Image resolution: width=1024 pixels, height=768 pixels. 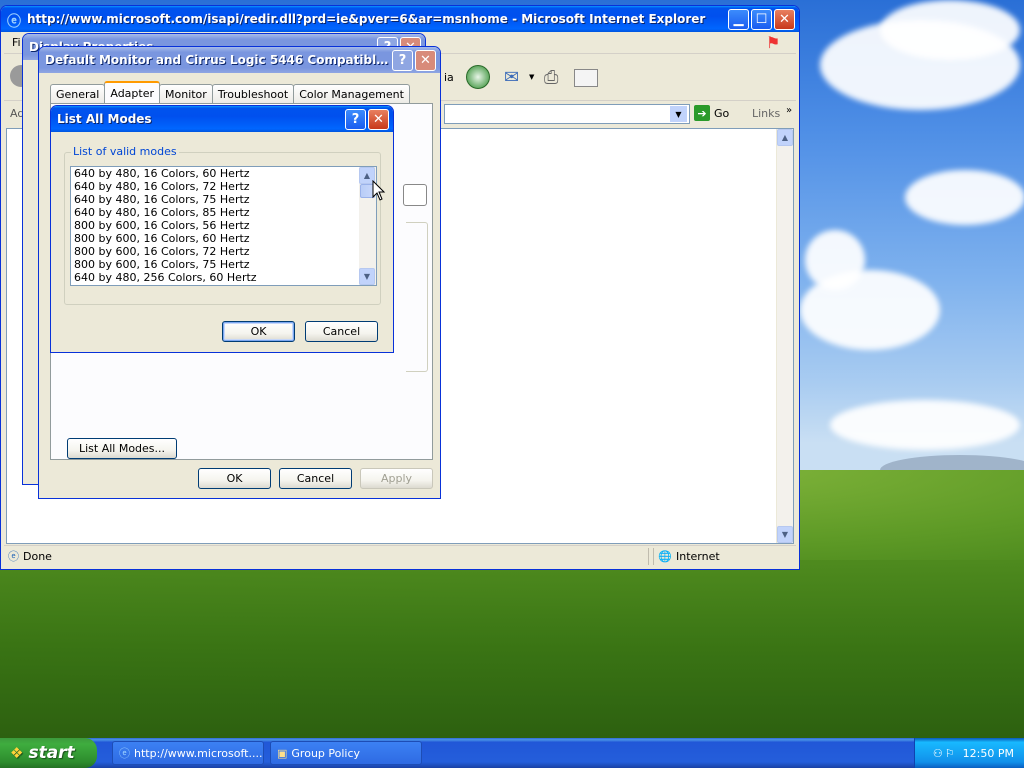 What do you see at coordinates (37, 556) in the screenshot?
I see `status-text: Done` at bounding box center [37, 556].